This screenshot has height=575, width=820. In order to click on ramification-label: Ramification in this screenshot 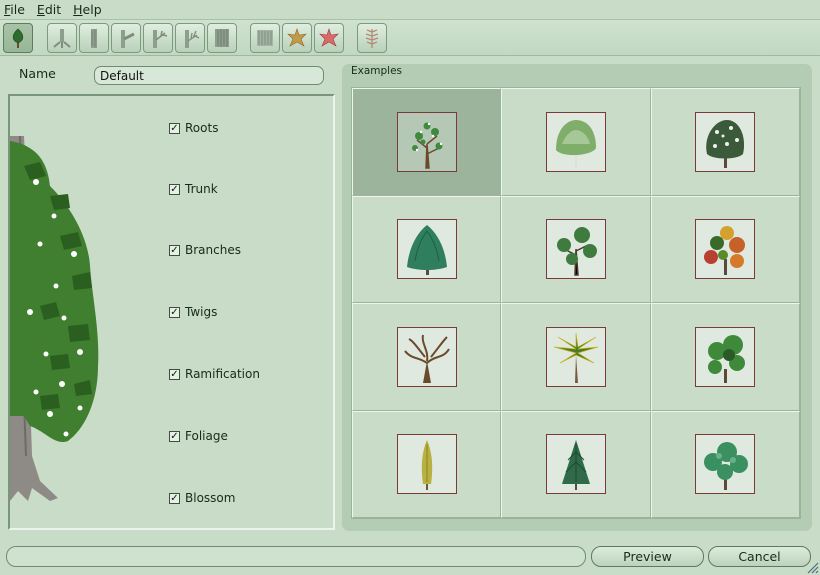, I will do `click(222, 374)`.